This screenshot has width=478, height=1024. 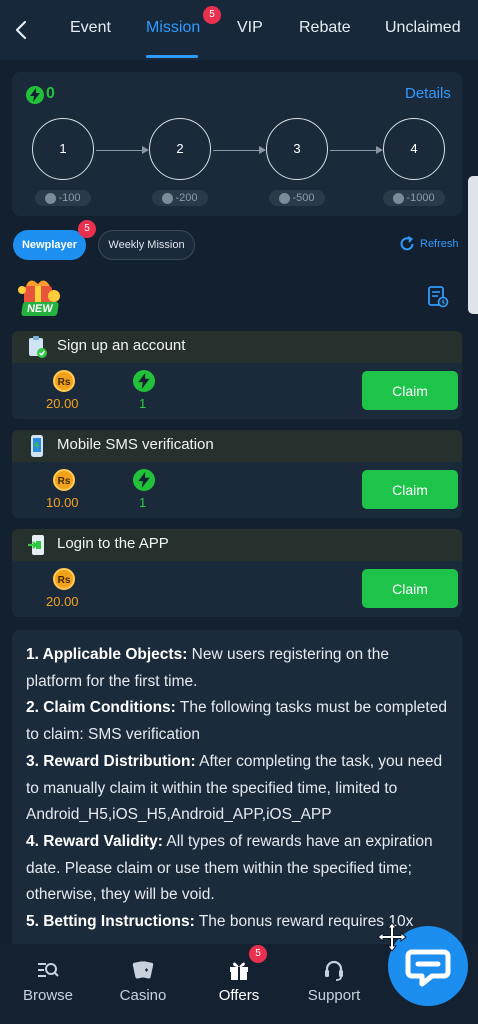 I want to click on tab-vip: VIP, so click(x=250, y=28).